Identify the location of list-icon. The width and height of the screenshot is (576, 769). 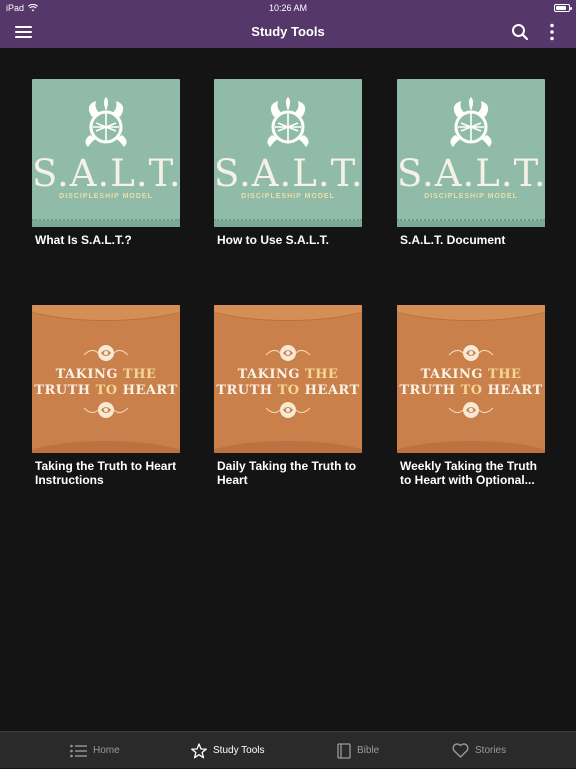
(78, 750).